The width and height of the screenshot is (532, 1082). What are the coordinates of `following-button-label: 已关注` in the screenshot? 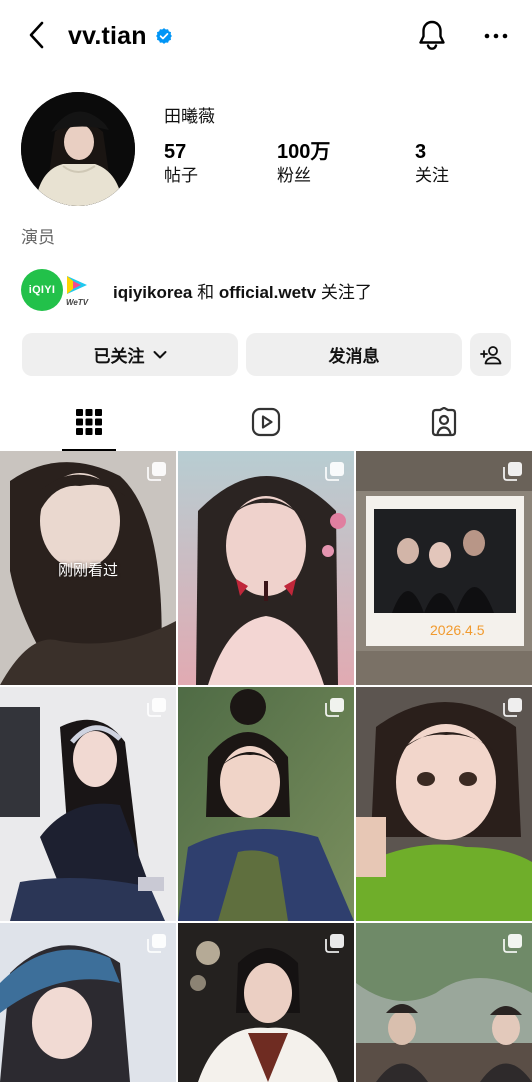 It's located at (119, 356).